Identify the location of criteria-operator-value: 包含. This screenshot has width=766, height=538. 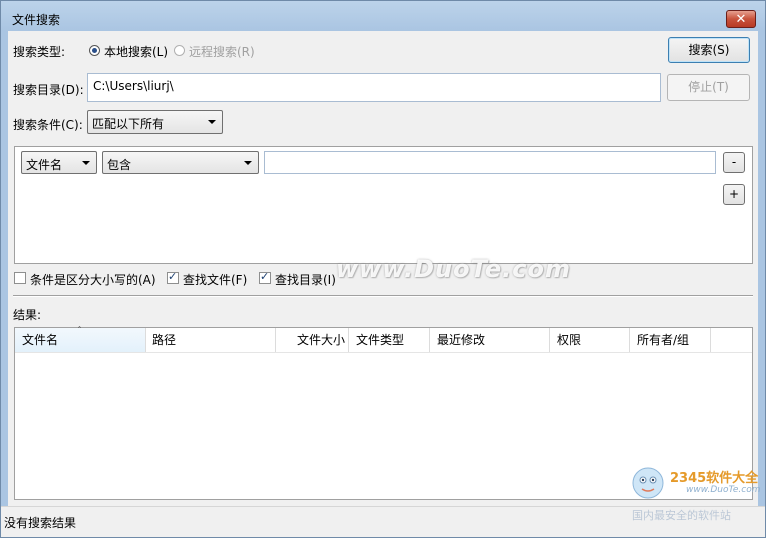
(119, 165).